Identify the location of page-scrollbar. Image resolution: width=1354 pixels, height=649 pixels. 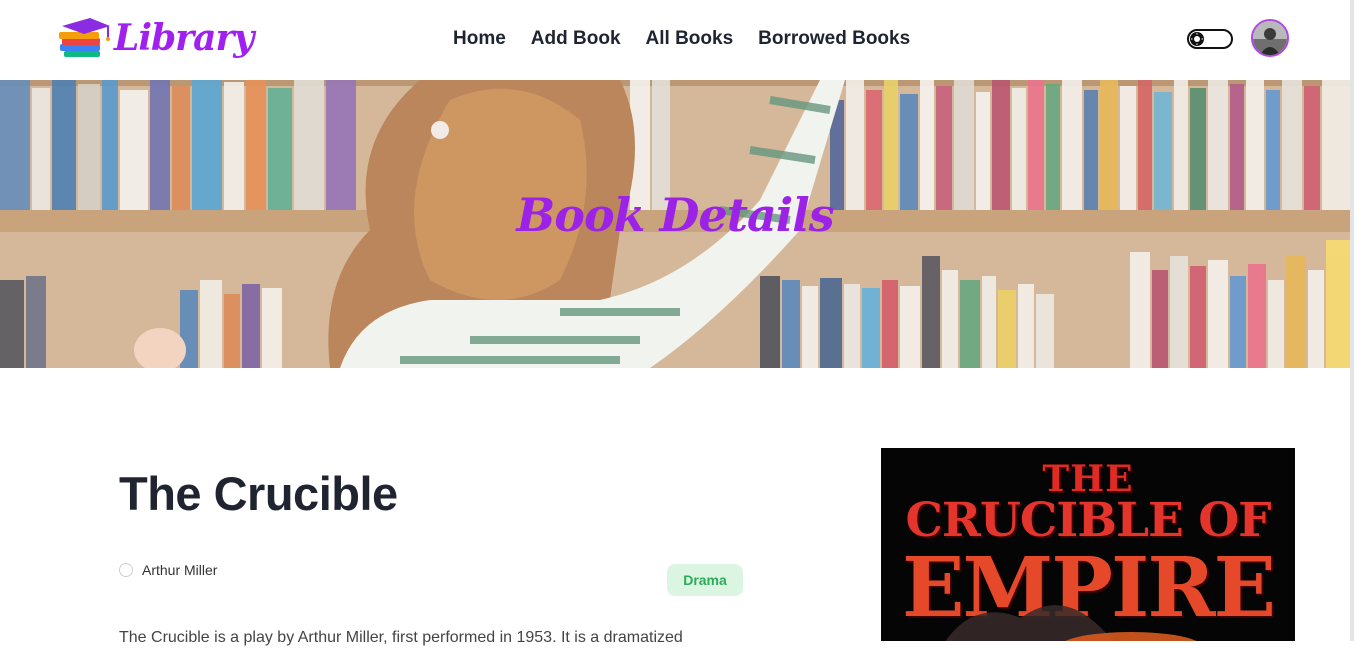
(1352, 320).